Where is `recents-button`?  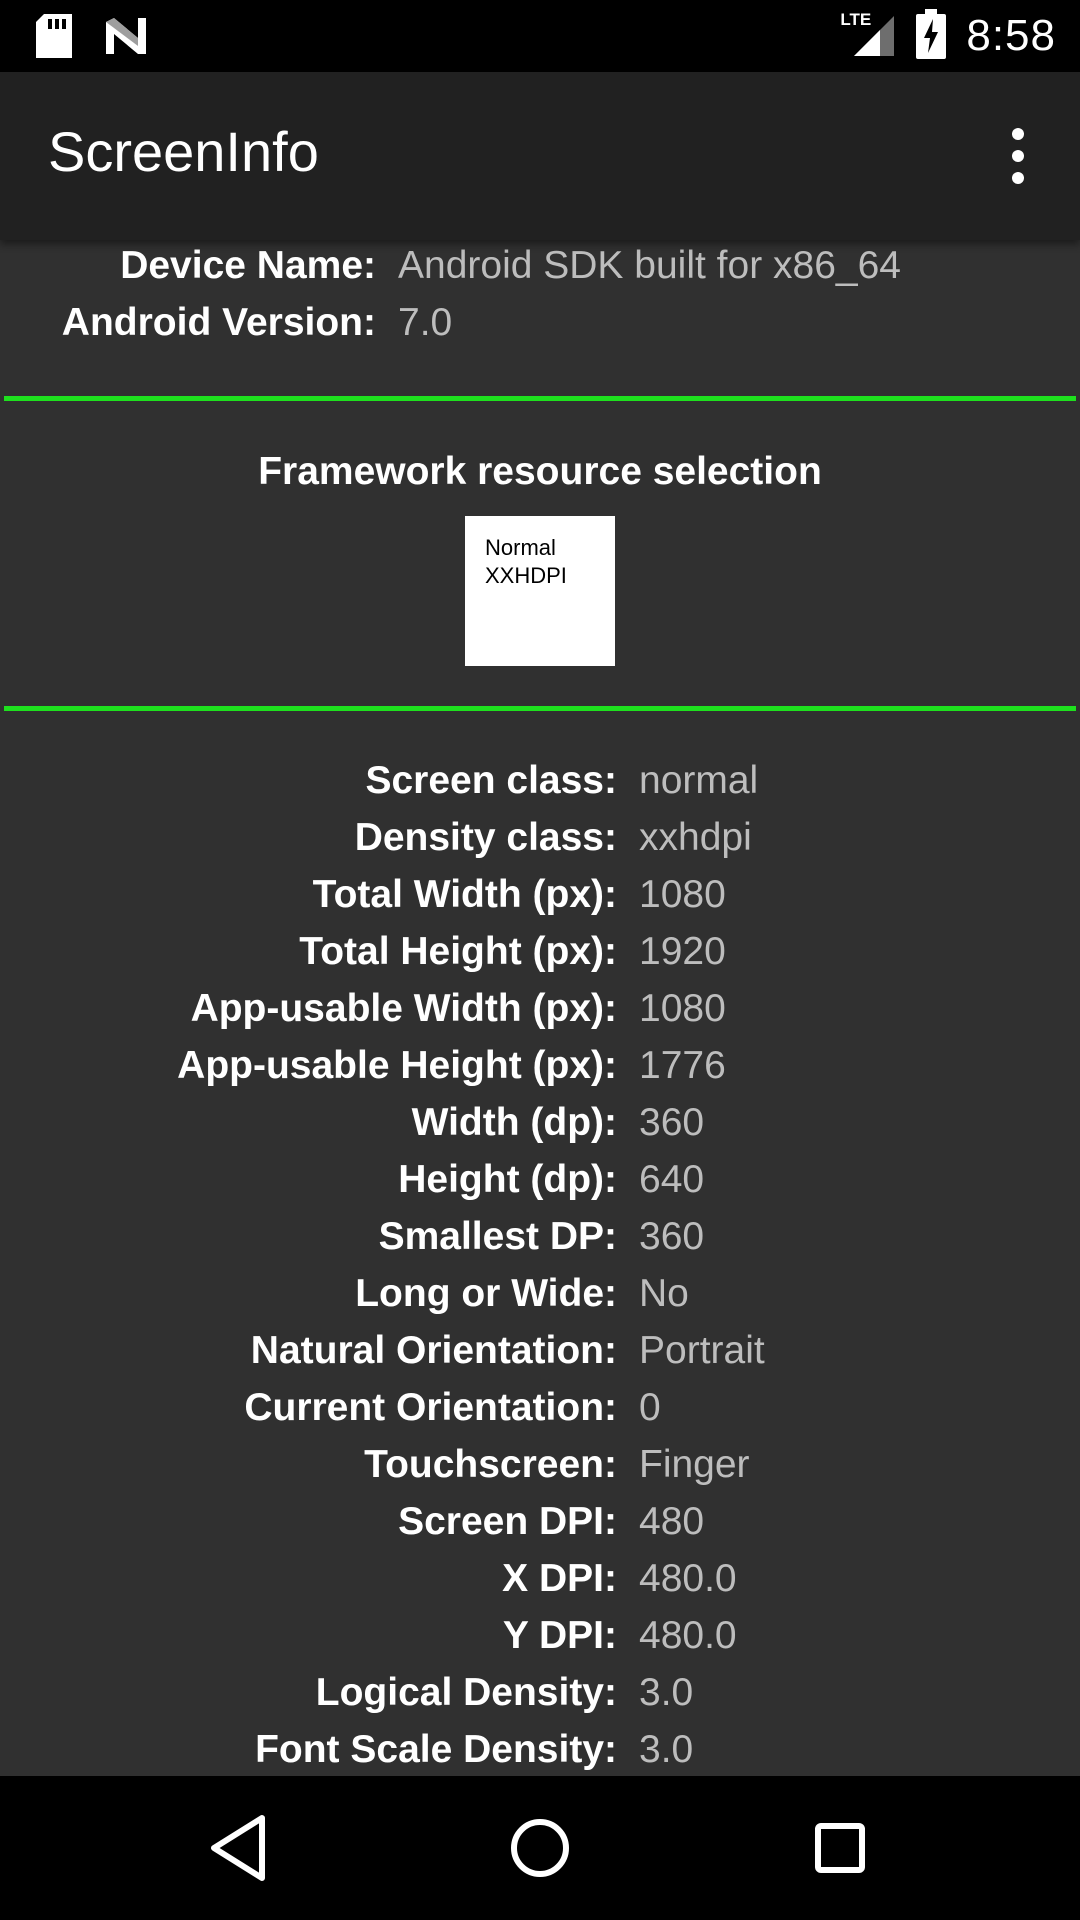 recents-button is located at coordinates (840, 1848).